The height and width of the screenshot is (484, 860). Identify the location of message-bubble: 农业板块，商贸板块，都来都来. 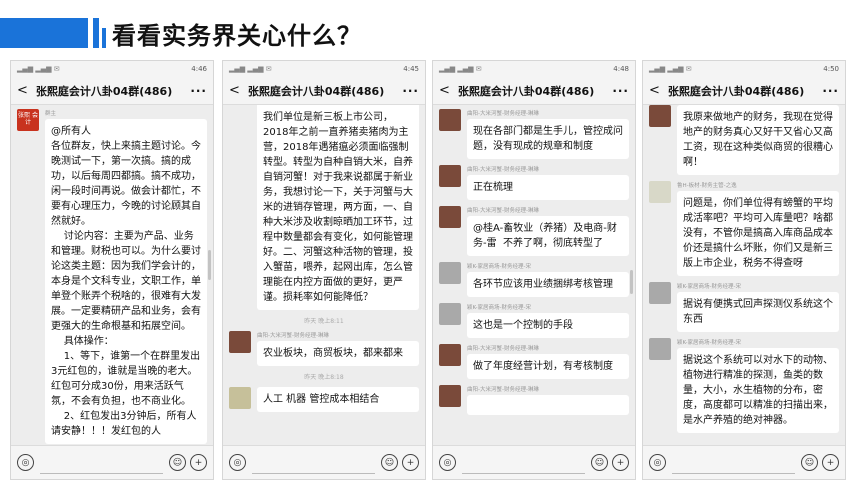
(338, 353).